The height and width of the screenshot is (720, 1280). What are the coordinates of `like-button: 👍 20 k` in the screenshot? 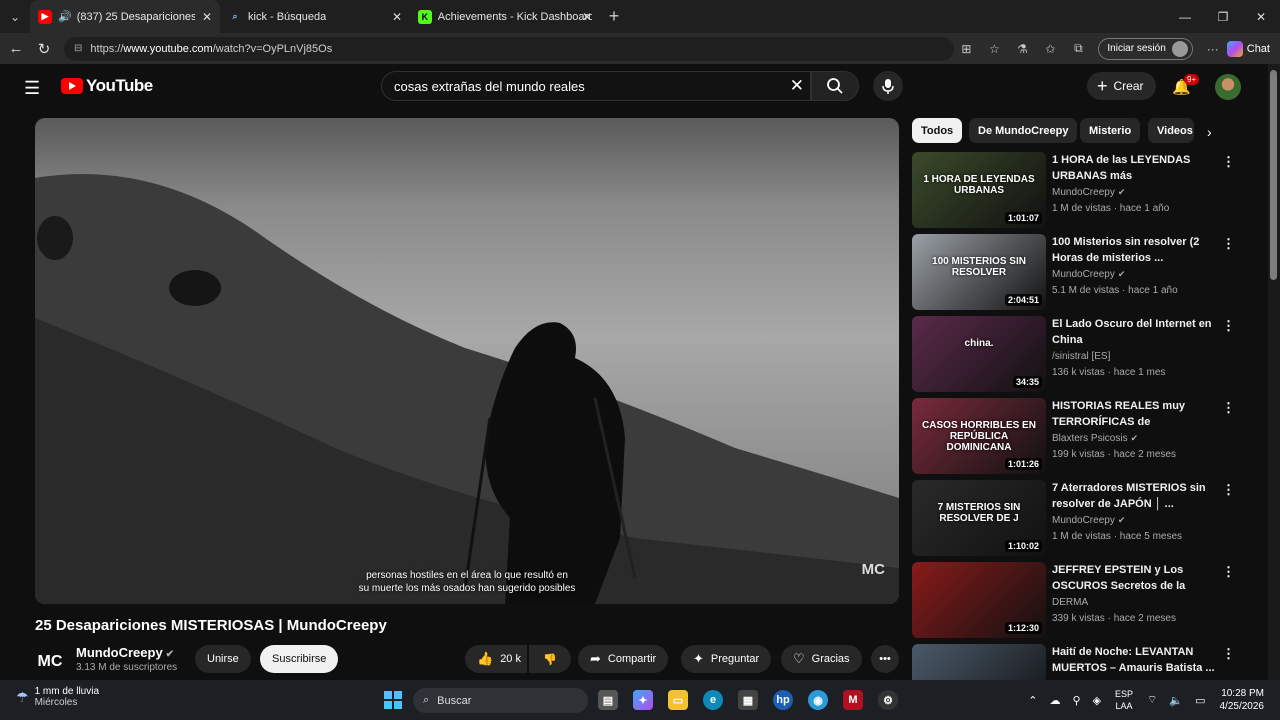 It's located at (496, 659).